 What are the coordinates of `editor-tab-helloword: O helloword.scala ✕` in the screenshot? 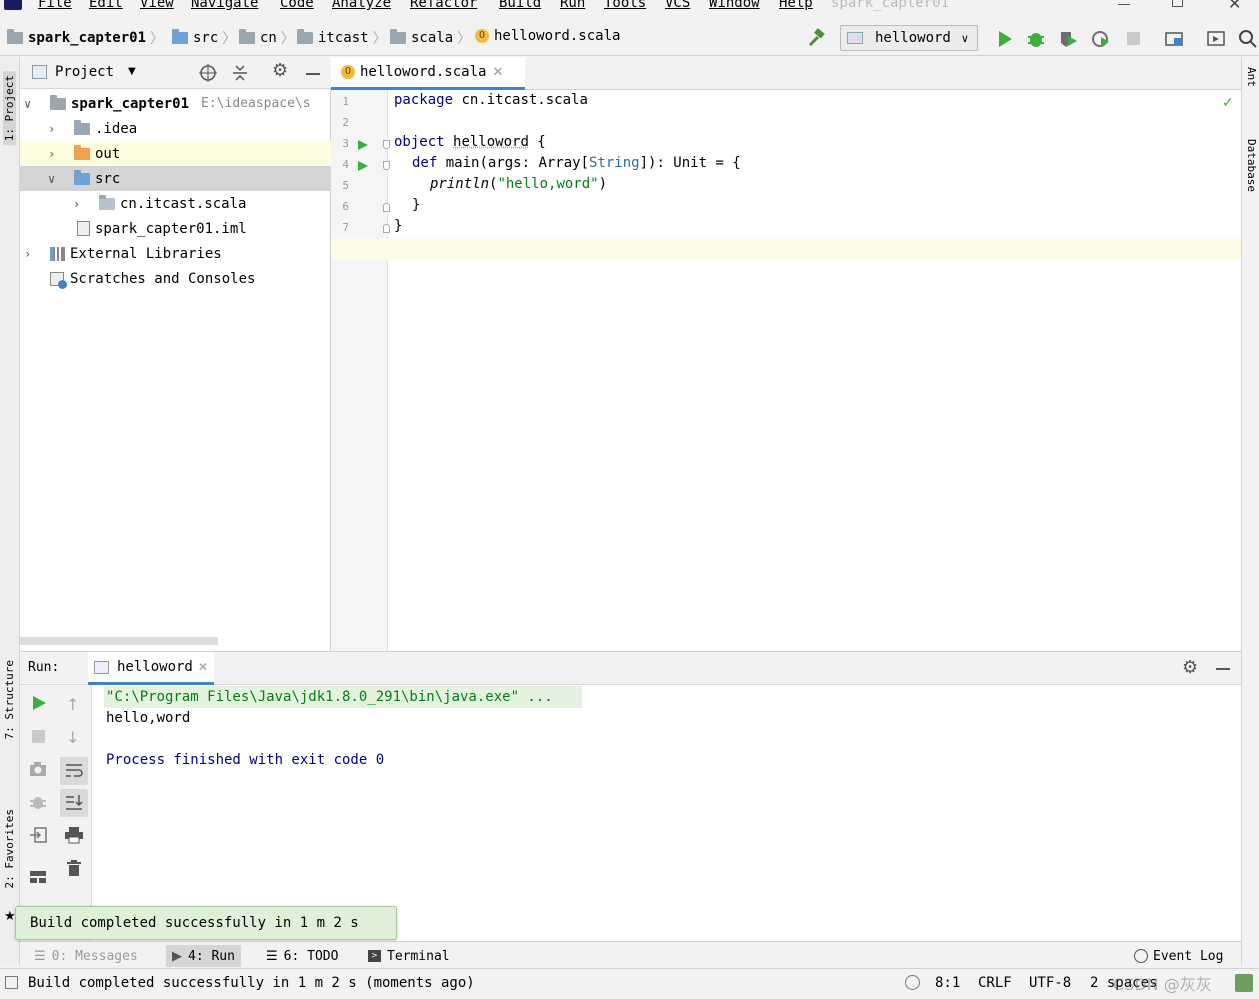 It's located at (428, 73).